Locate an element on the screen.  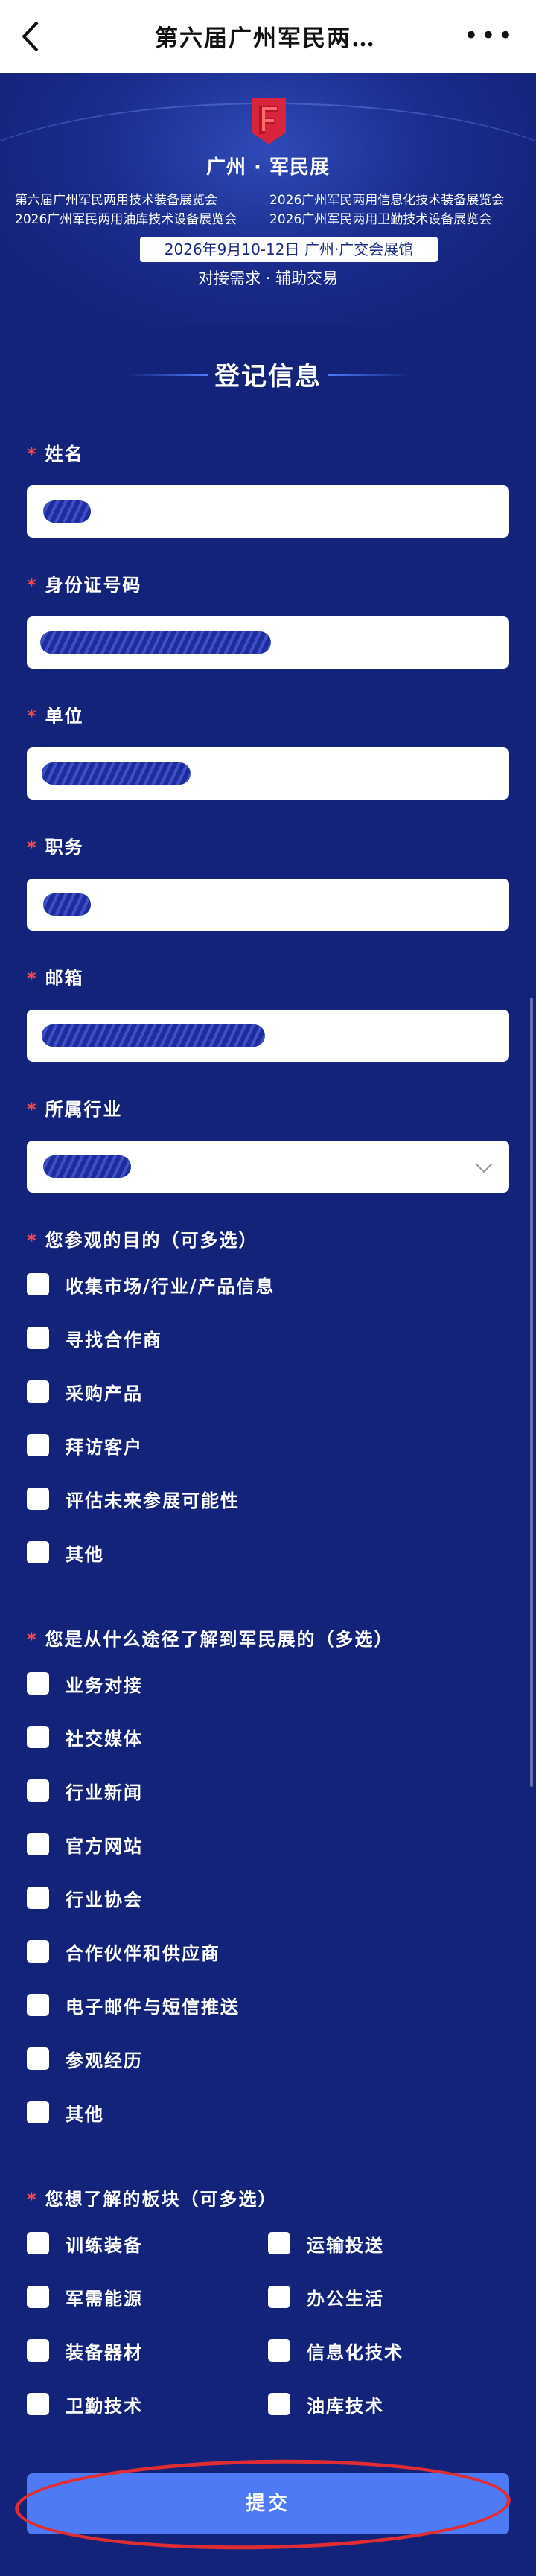
date-venue-badge: 2026年9月10-12日 广州·广交会展馆 is located at coordinates (289, 249).